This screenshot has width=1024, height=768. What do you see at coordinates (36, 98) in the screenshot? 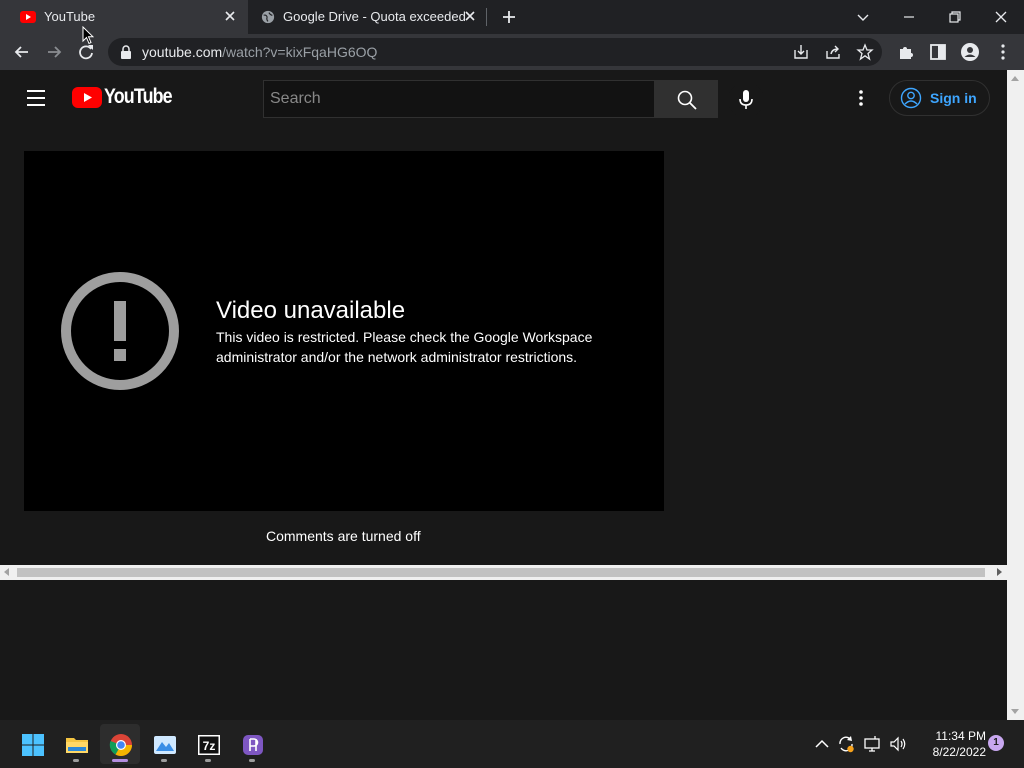
I see `menu-hamburger-icon` at bounding box center [36, 98].